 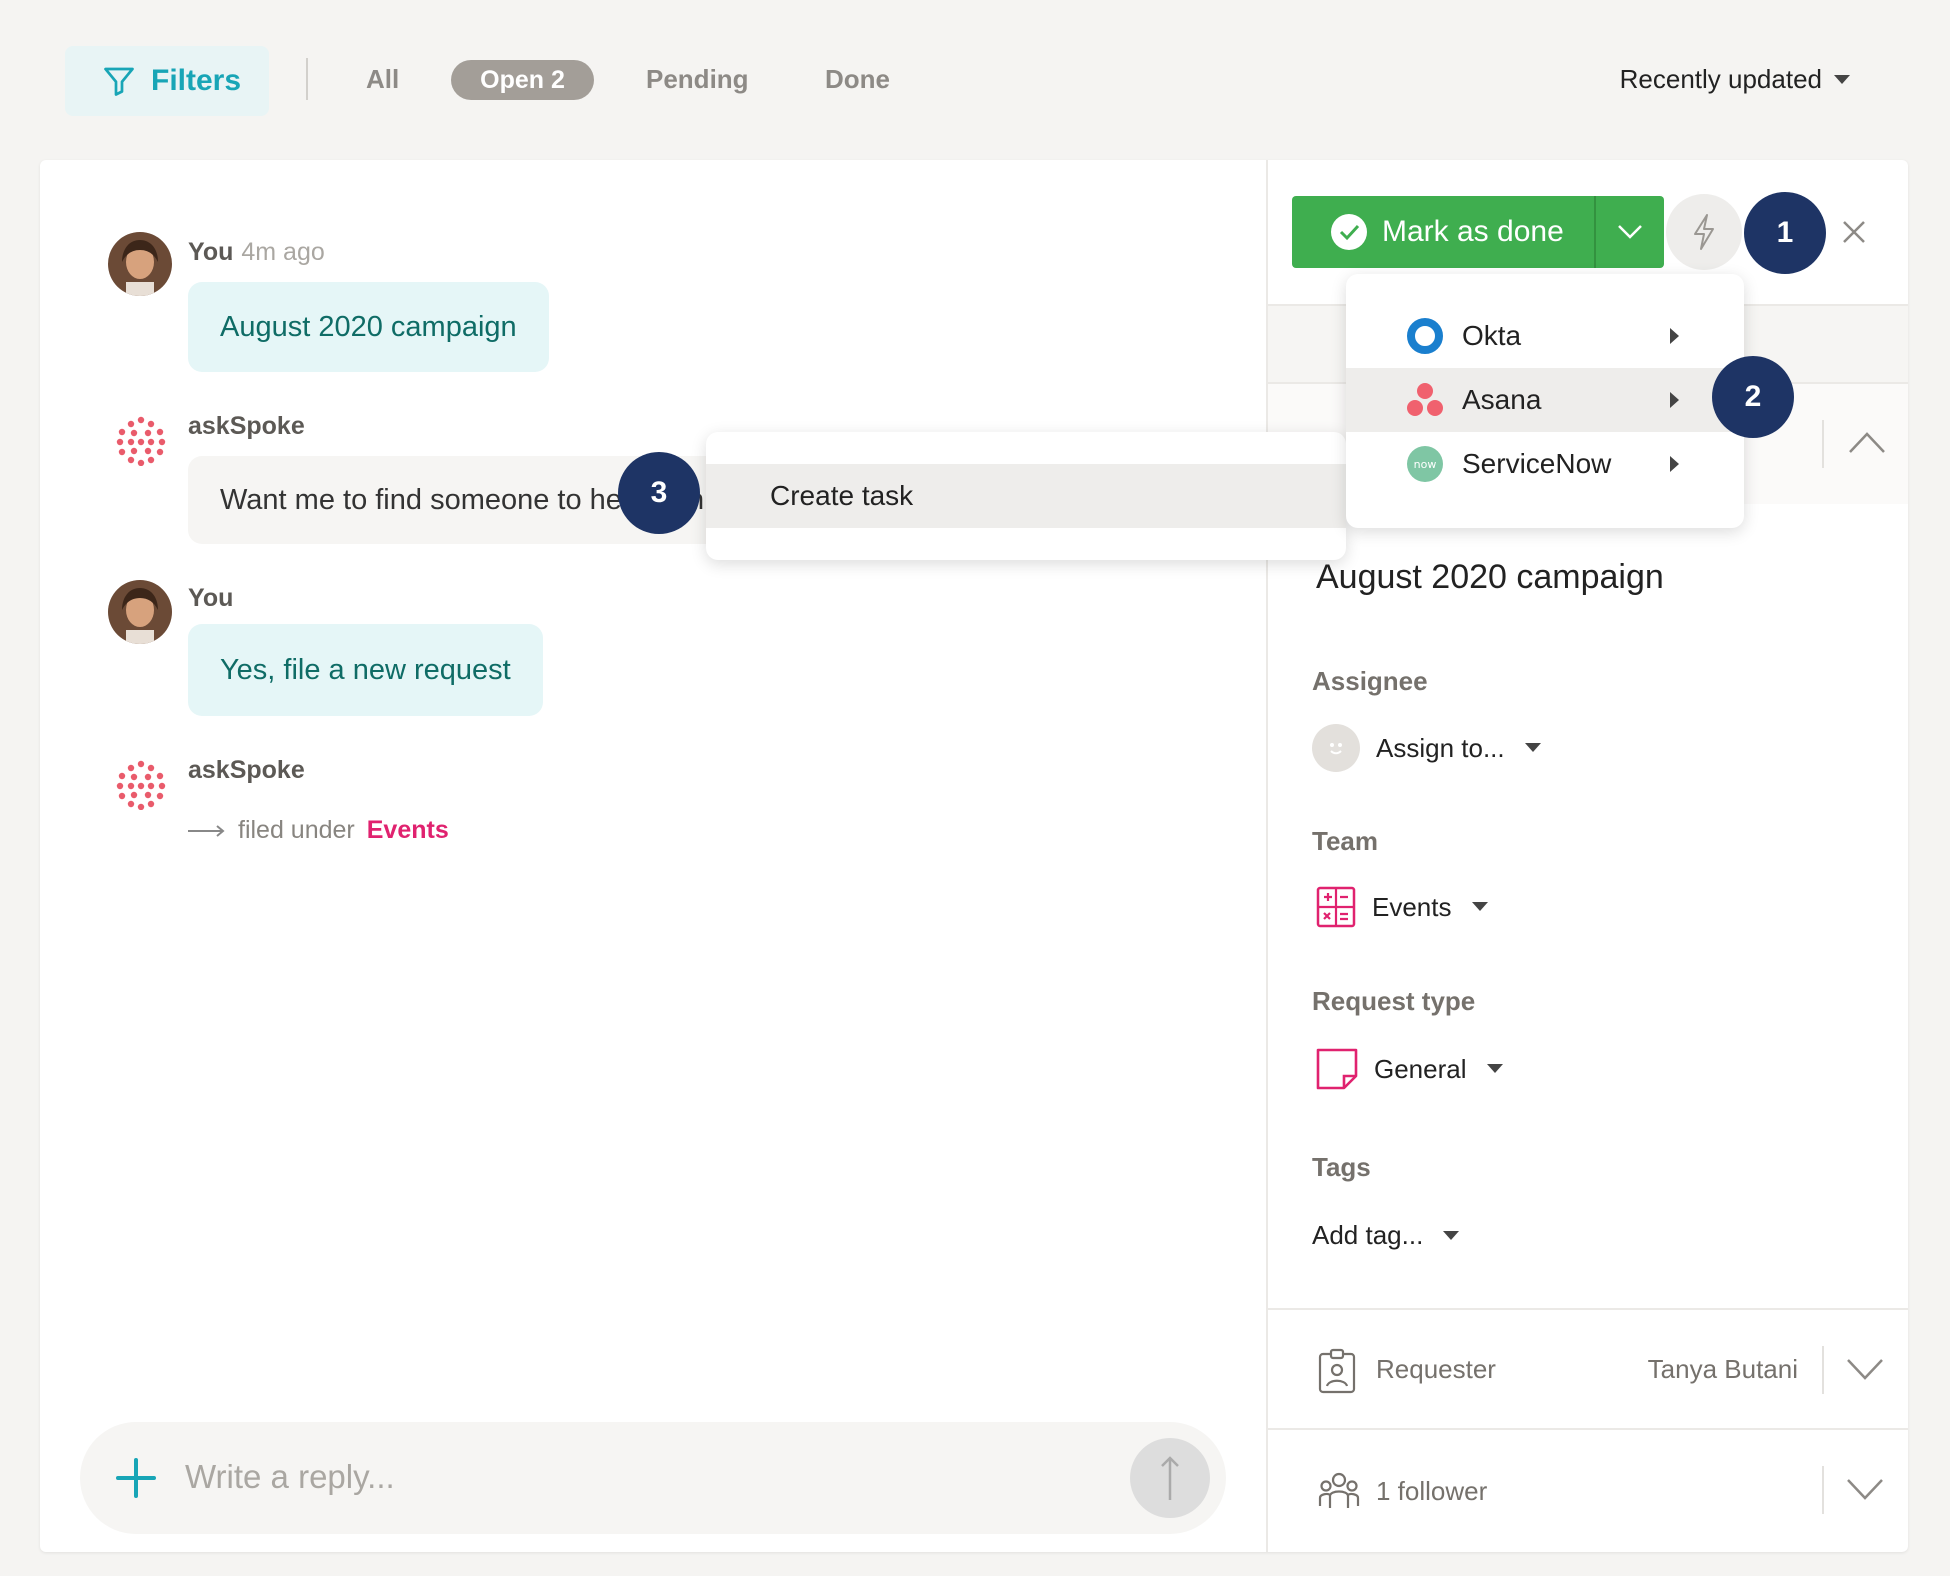 I want to click on message-author: You 4m ago, so click(x=256, y=252).